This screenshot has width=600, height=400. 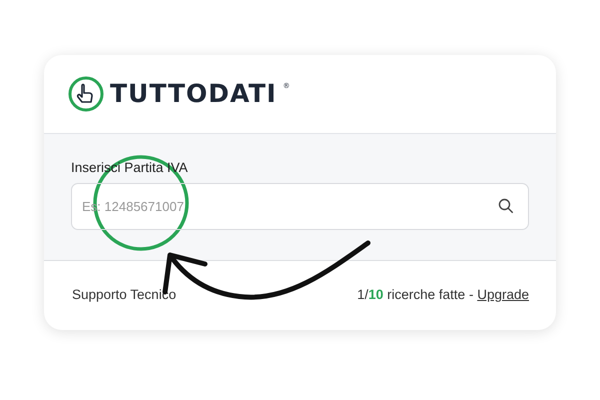 I want to click on logo-text: TUTTODATI, so click(x=193, y=94).